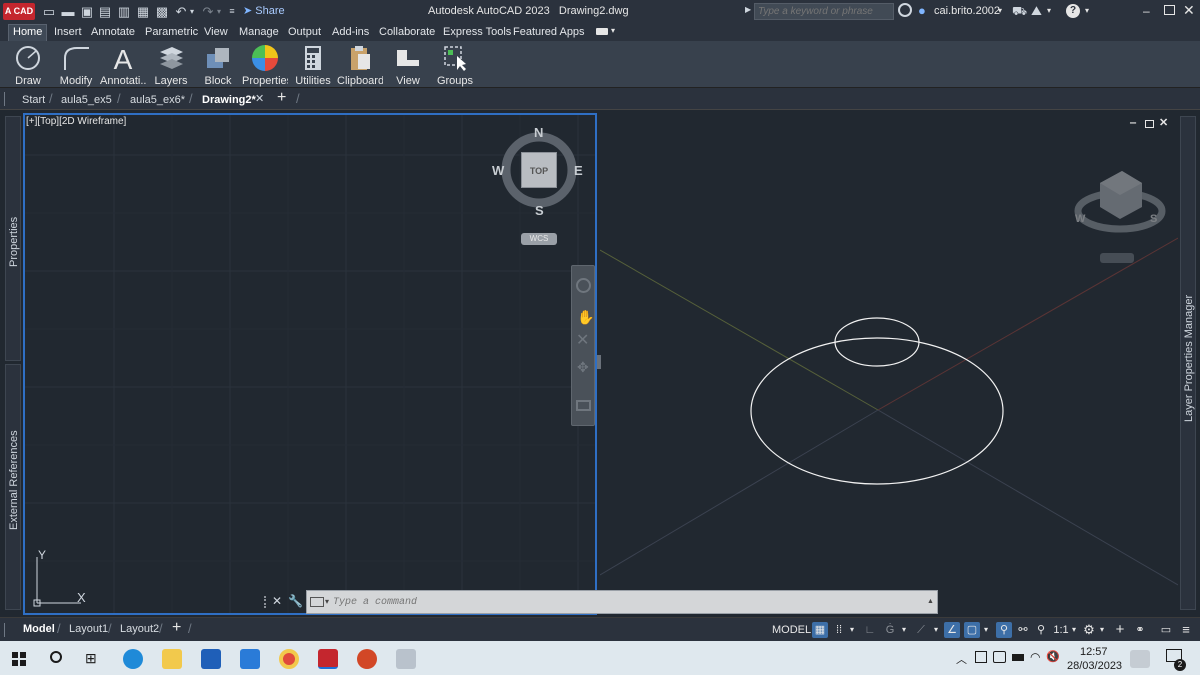  Describe the element at coordinates (172, 659) in the screenshot. I see `file-explorer-icon` at that location.